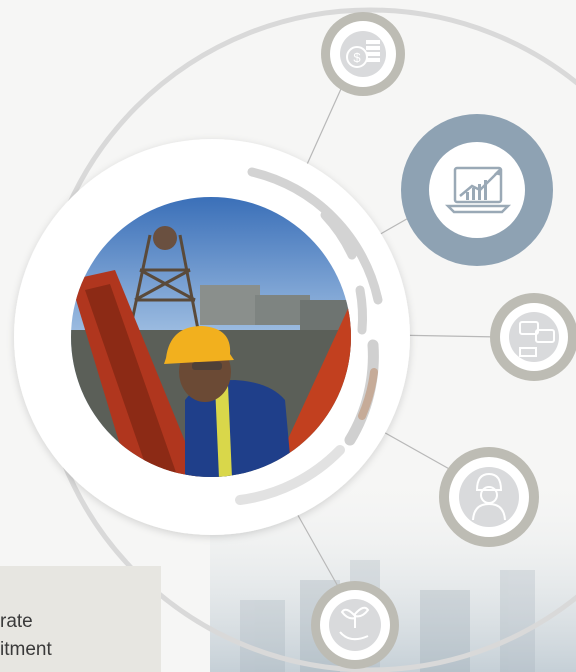  Describe the element at coordinates (477, 190) in the screenshot. I see `growth-chart-icon` at that location.